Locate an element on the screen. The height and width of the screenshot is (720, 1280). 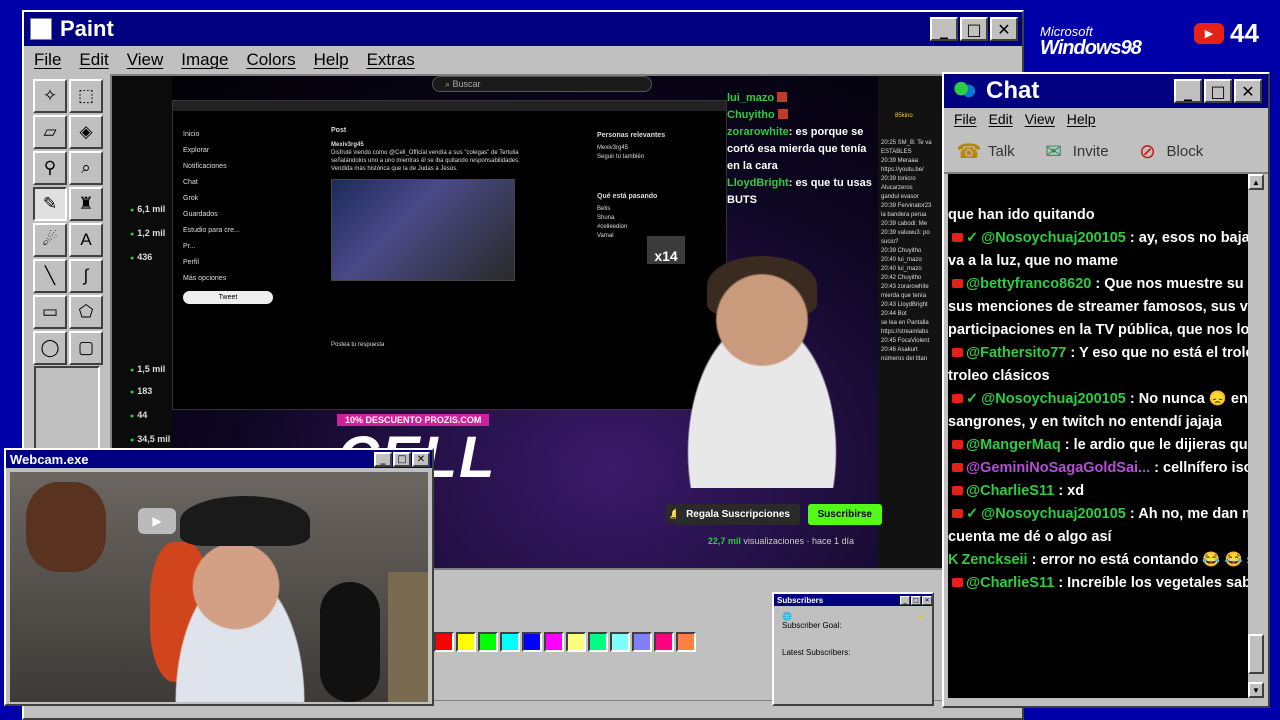
youtube-icon is located at coordinates (957, 467).